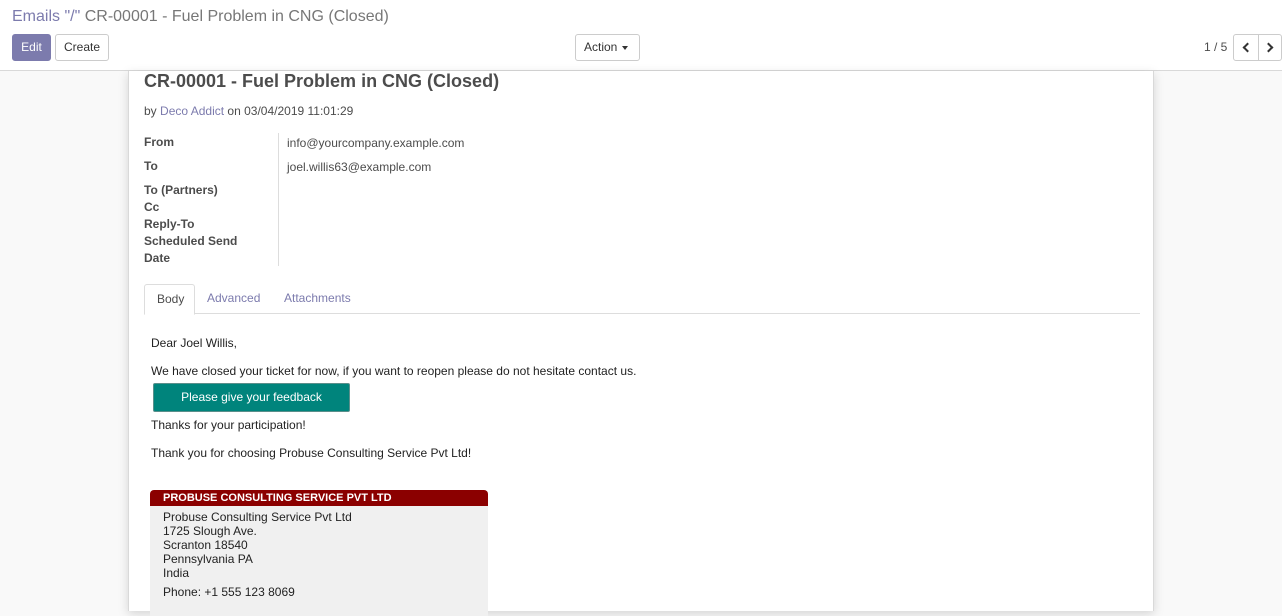  Describe the element at coordinates (601, 47) in the screenshot. I see `action-label: Action` at that location.